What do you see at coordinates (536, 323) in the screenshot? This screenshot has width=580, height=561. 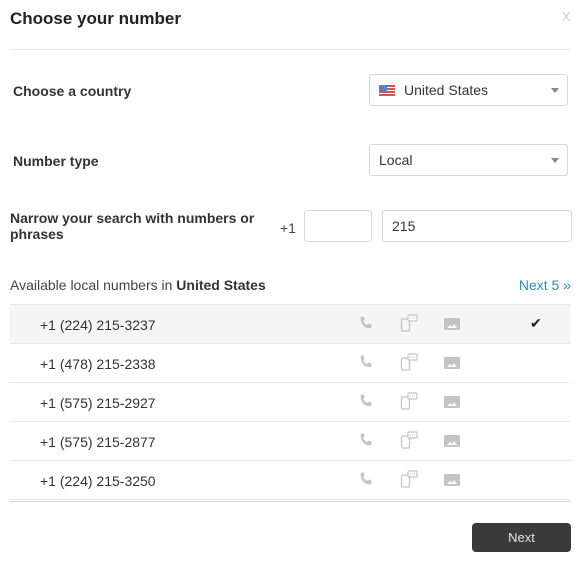 I see `checkmark-icon: ✔` at bounding box center [536, 323].